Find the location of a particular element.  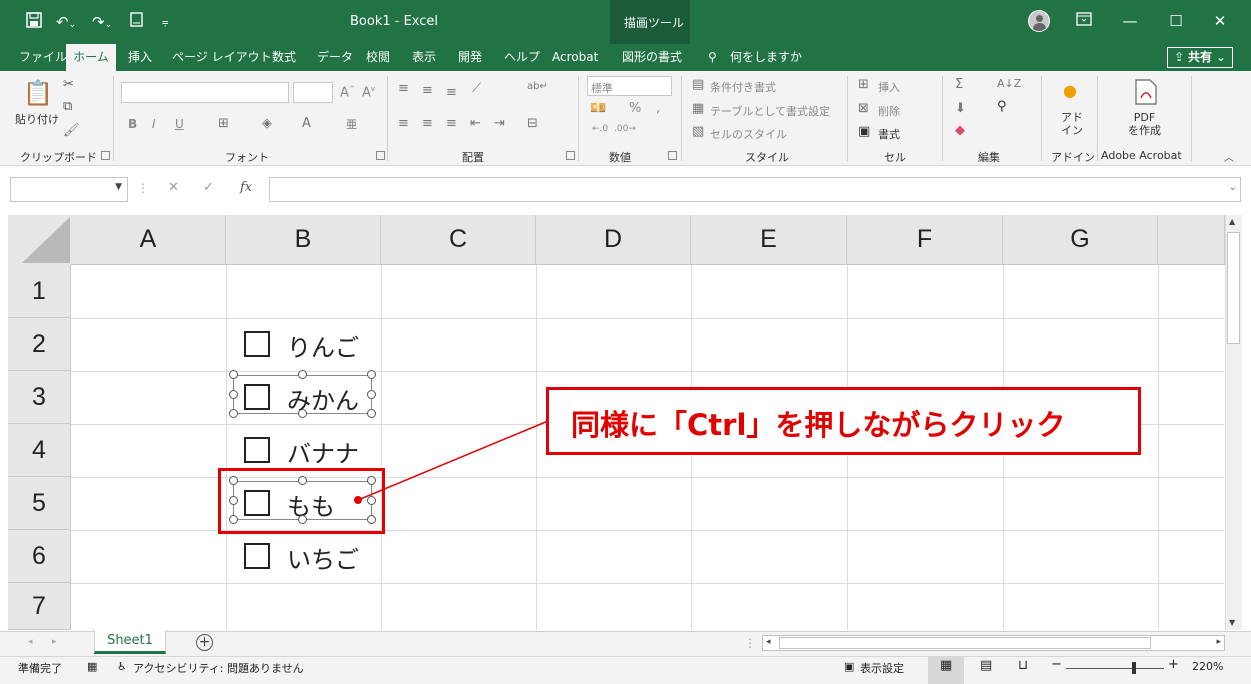

autosum-icon: Σ is located at coordinates (959, 84).